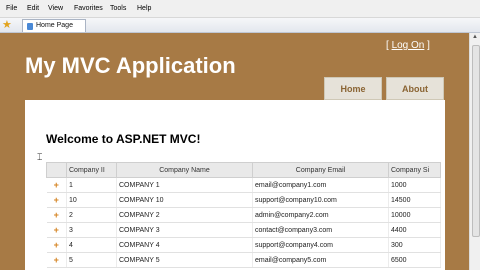 The height and width of the screenshot is (270, 480). Describe the element at coordinates (184, 200) in the screenshot. I see `cell-company-name: COMPANY 10` at that location.